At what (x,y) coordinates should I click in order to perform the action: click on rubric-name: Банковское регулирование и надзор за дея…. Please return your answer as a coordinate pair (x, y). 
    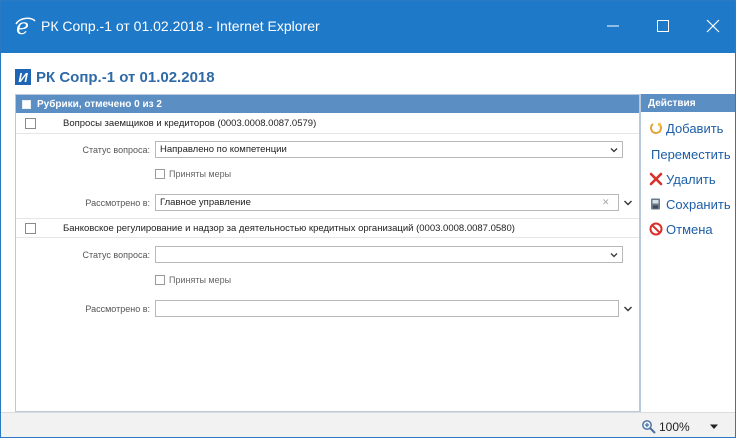
    Looking at the image, I should click on (289, 228).